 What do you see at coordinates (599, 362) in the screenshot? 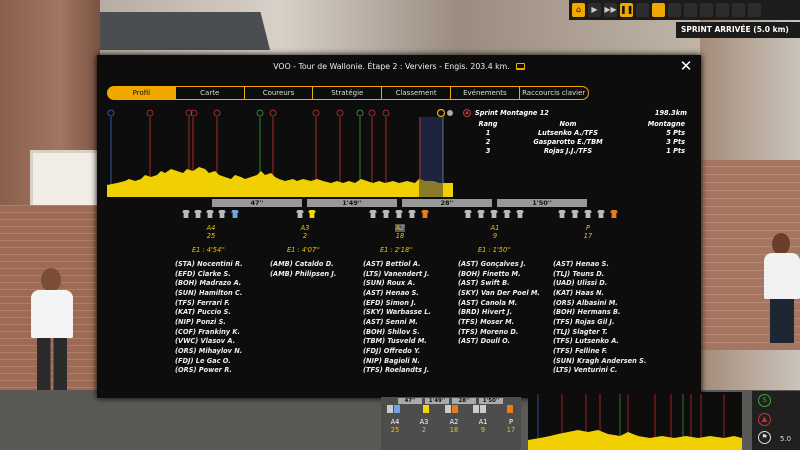
I see `rider-name: (SUN) Kragh Andersen S.` at bounding box center [599, 362].